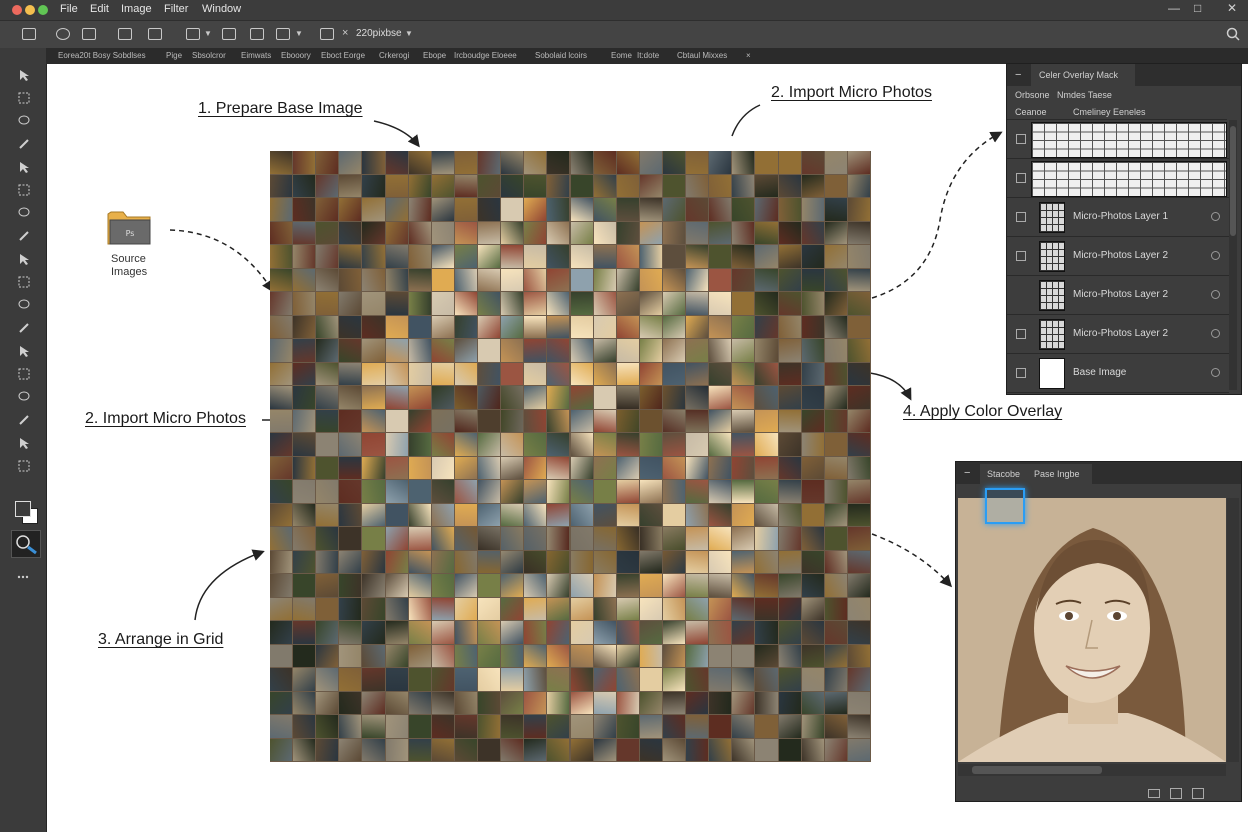 This screenshot has width=1248, height=832. What do you see at coordinates (1233, 630) in the screenshot?
I see `preview-v-scrollbar` at bounding box center [1233, 630].